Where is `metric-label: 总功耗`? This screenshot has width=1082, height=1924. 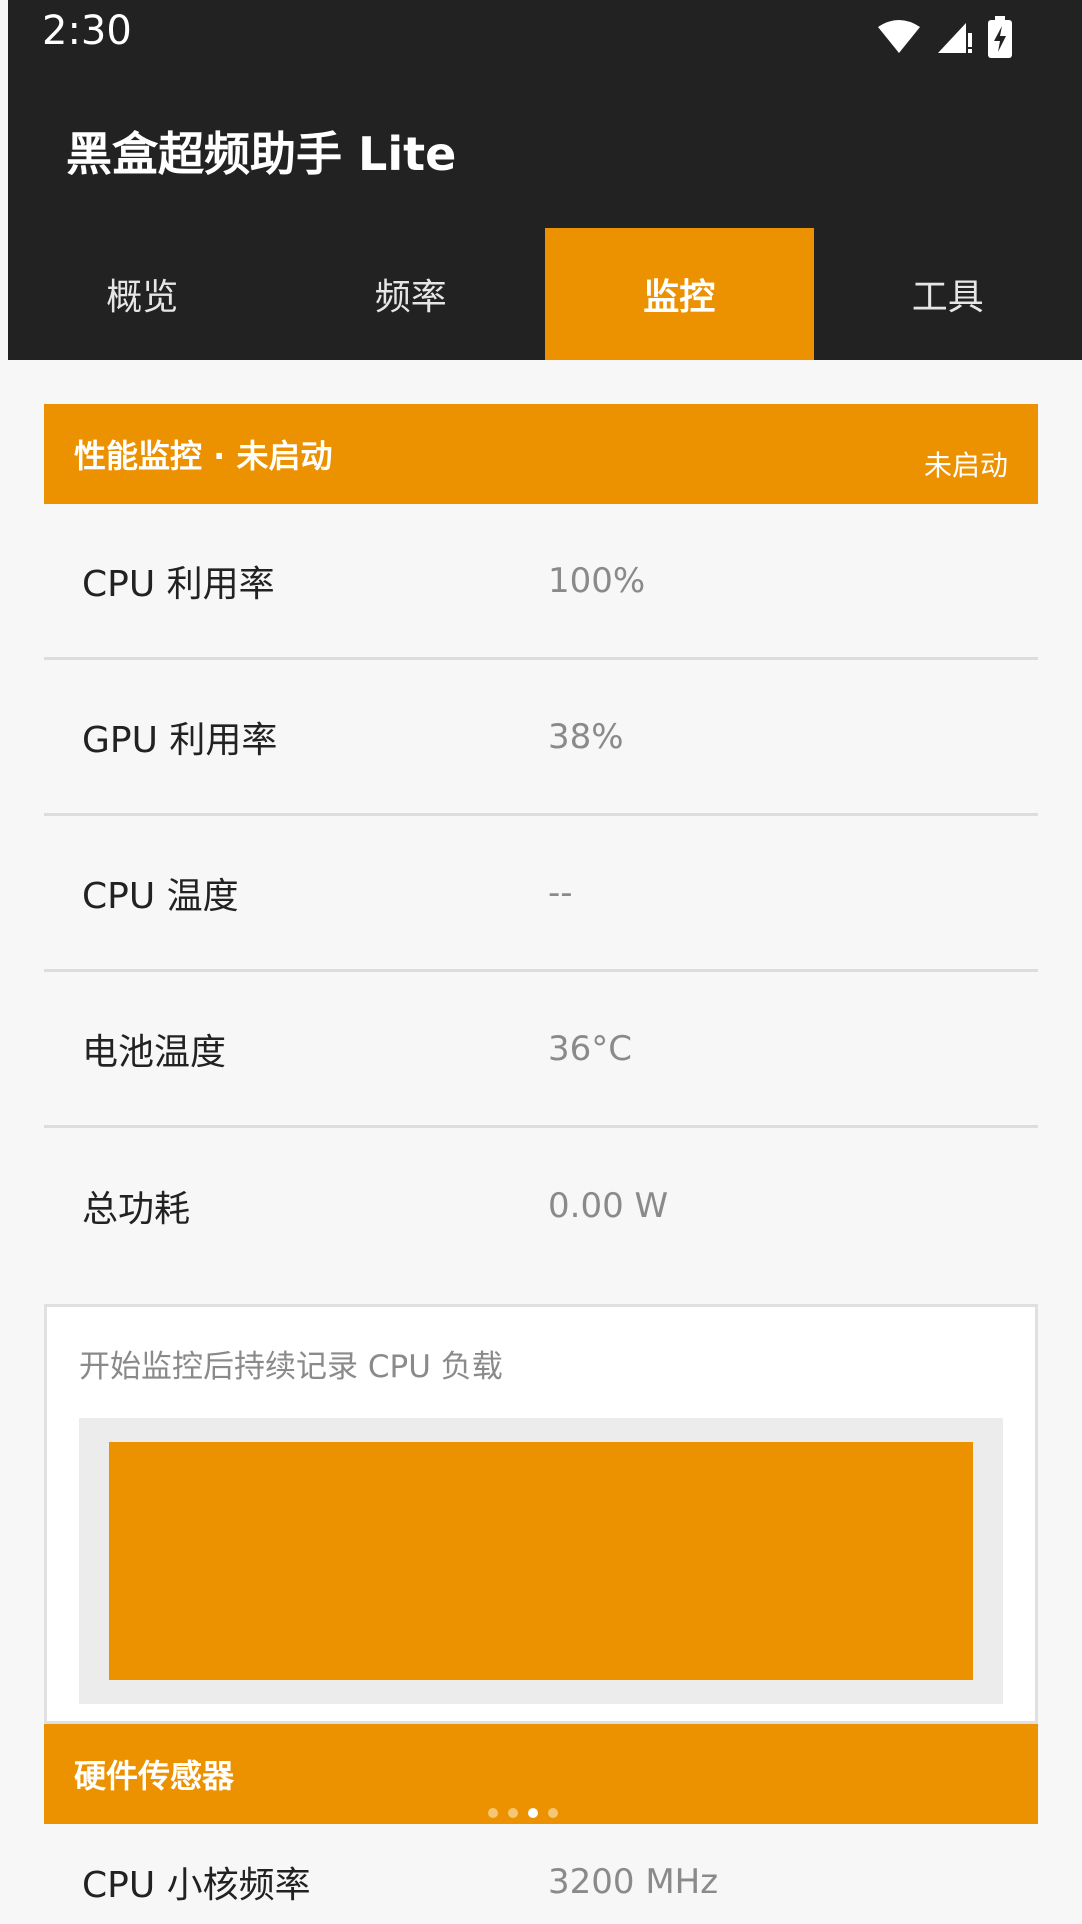
metric-label: 总功耗 is located at coordinates (136, 1209).